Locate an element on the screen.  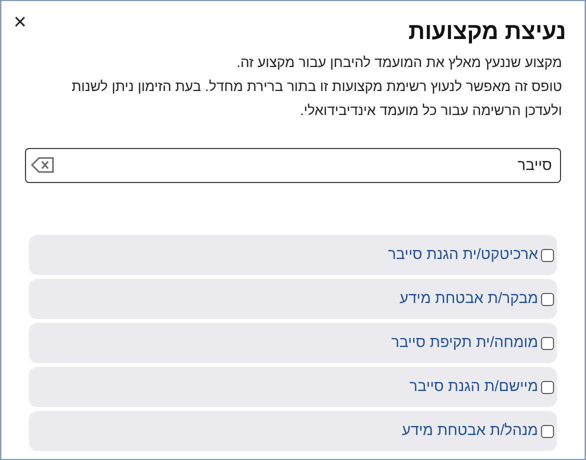
clear-icon is located at coordinates (43, 165).